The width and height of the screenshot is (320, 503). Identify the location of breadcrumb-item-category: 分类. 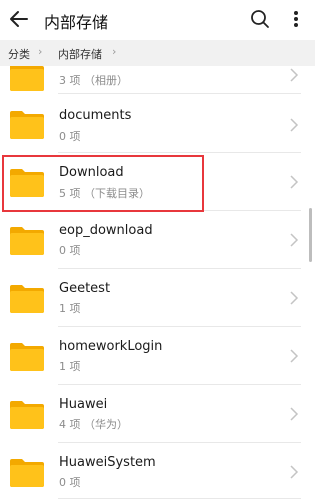
(19, 54).